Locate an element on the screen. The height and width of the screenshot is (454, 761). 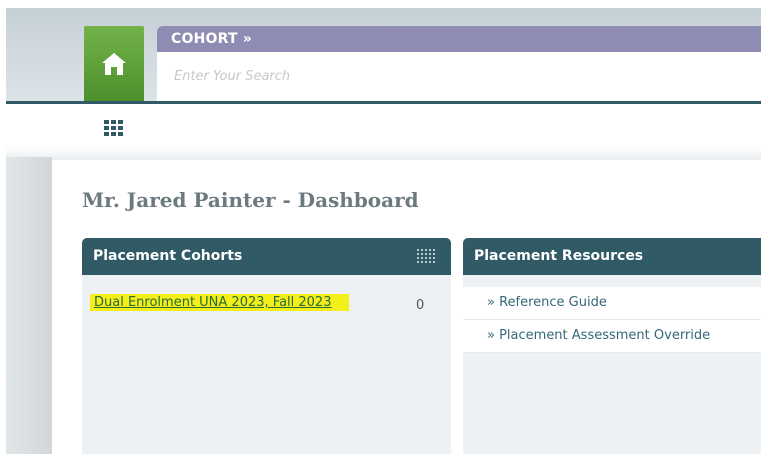
home-button is located at coordinates (114, 63).